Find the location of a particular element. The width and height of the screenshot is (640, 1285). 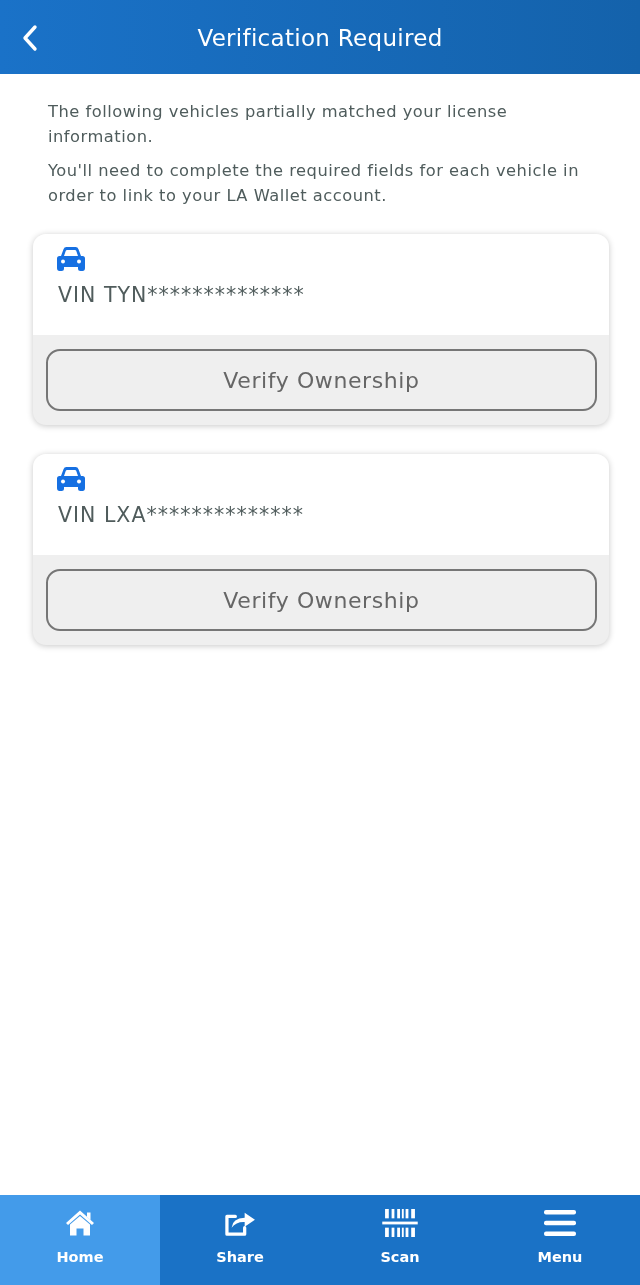

intro-paragraph: You'll need to complete the required fields for each vehicle in order to link to your LA Wallet account. is located at coordinates (314, 183).